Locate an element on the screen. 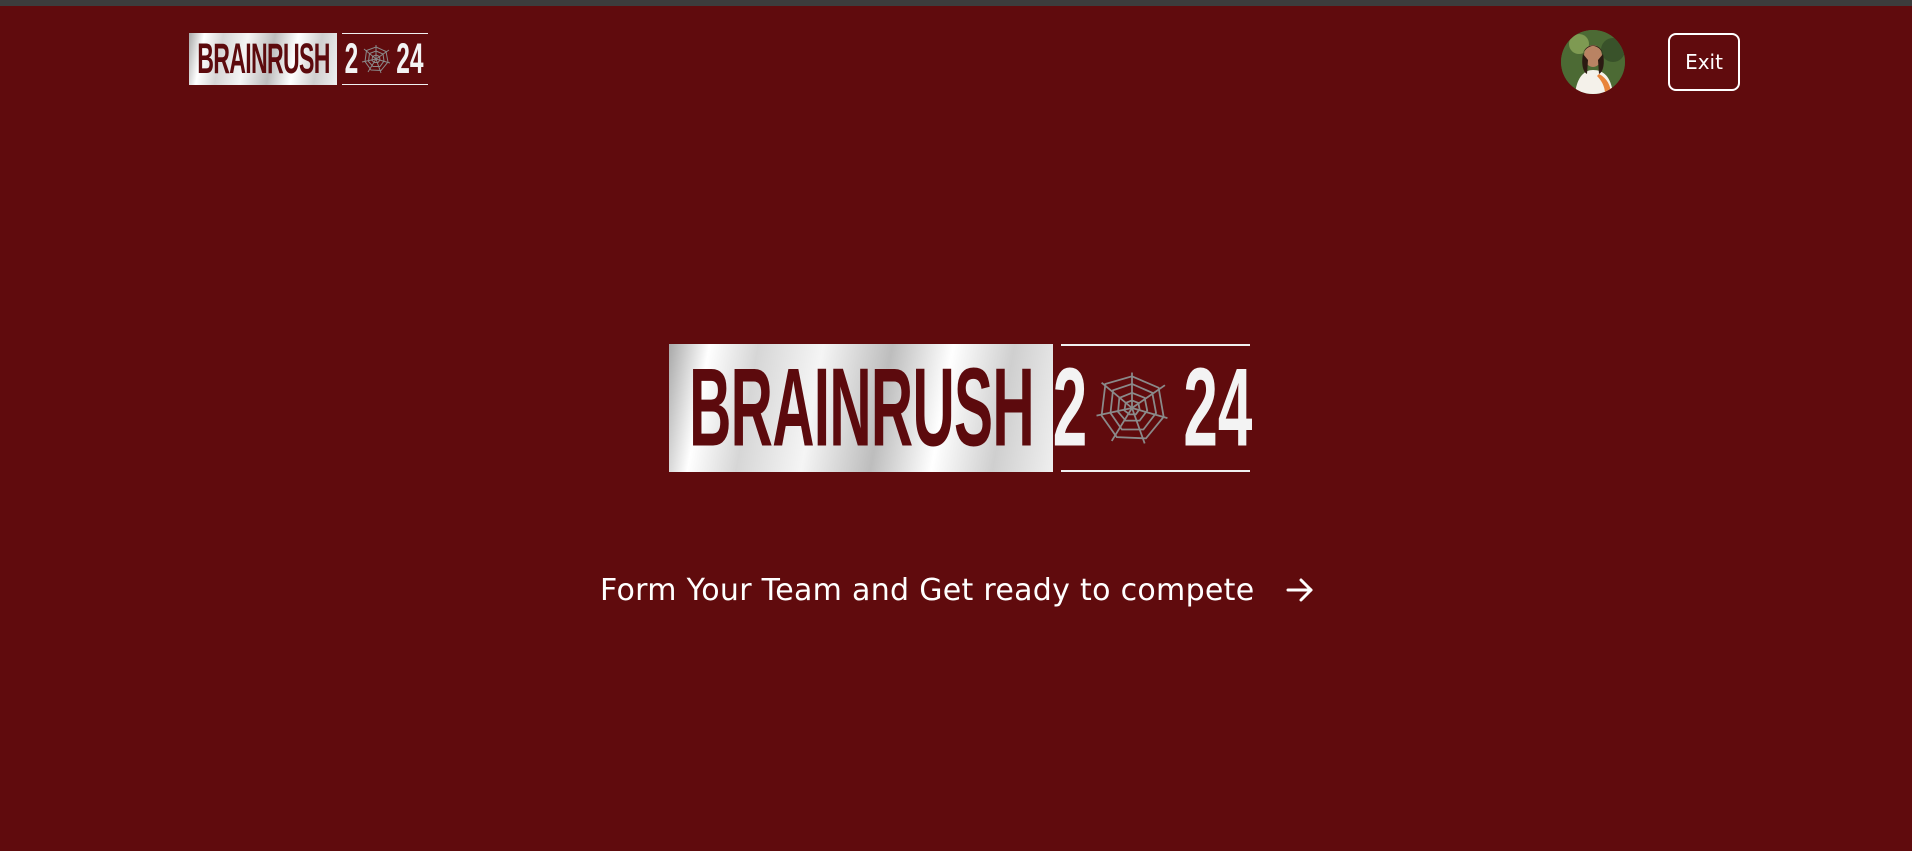 Image resolution: width=1912 pixels, height=851 pixels. cta-label: Form Your Team and Get ready to compete is located at coordinates (927, 590).